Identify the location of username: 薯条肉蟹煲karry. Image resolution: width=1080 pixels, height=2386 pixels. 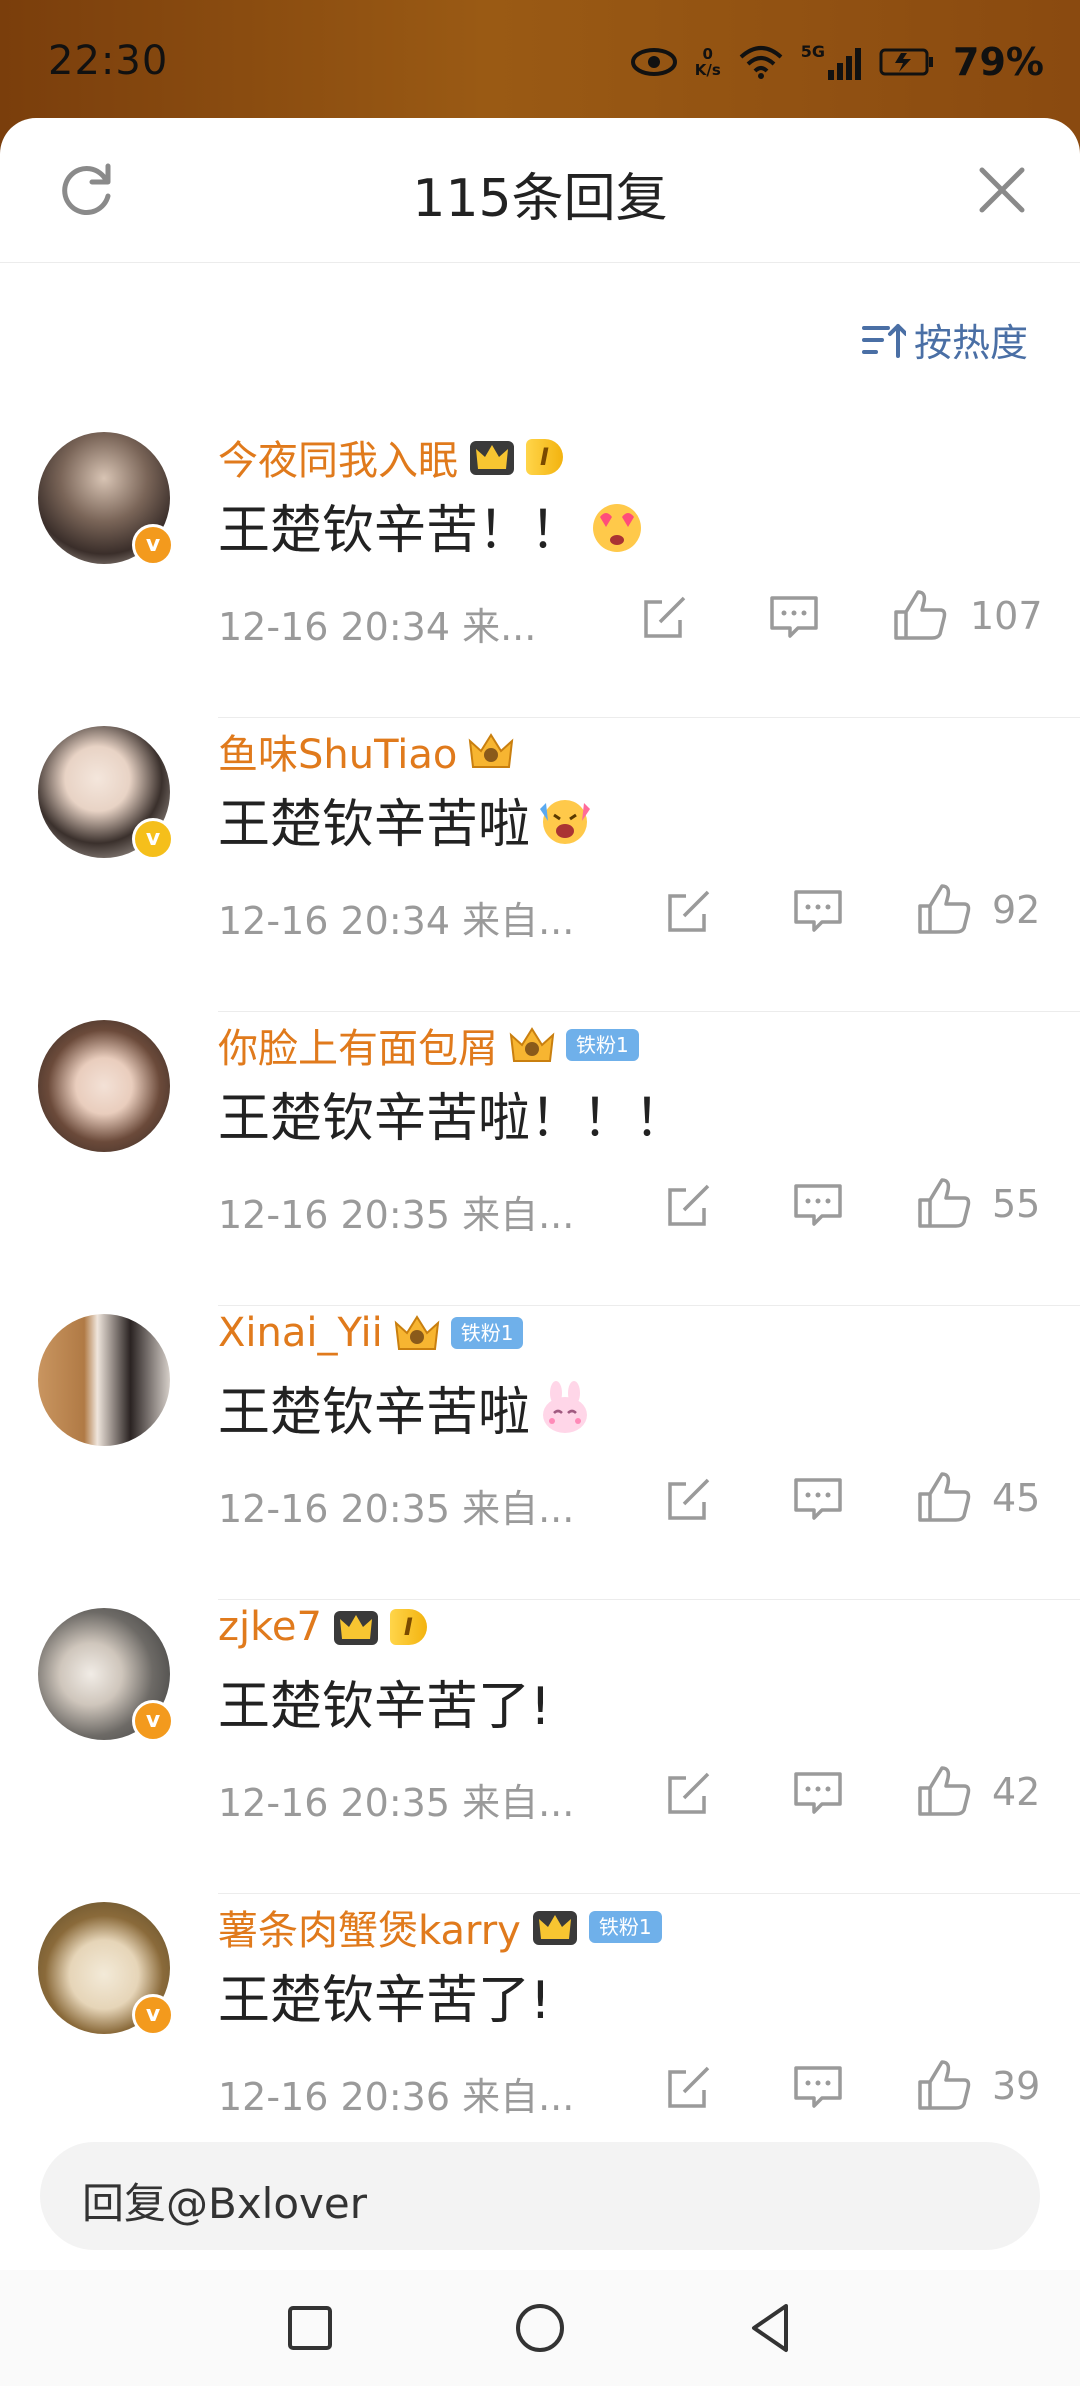
(369, 1927).